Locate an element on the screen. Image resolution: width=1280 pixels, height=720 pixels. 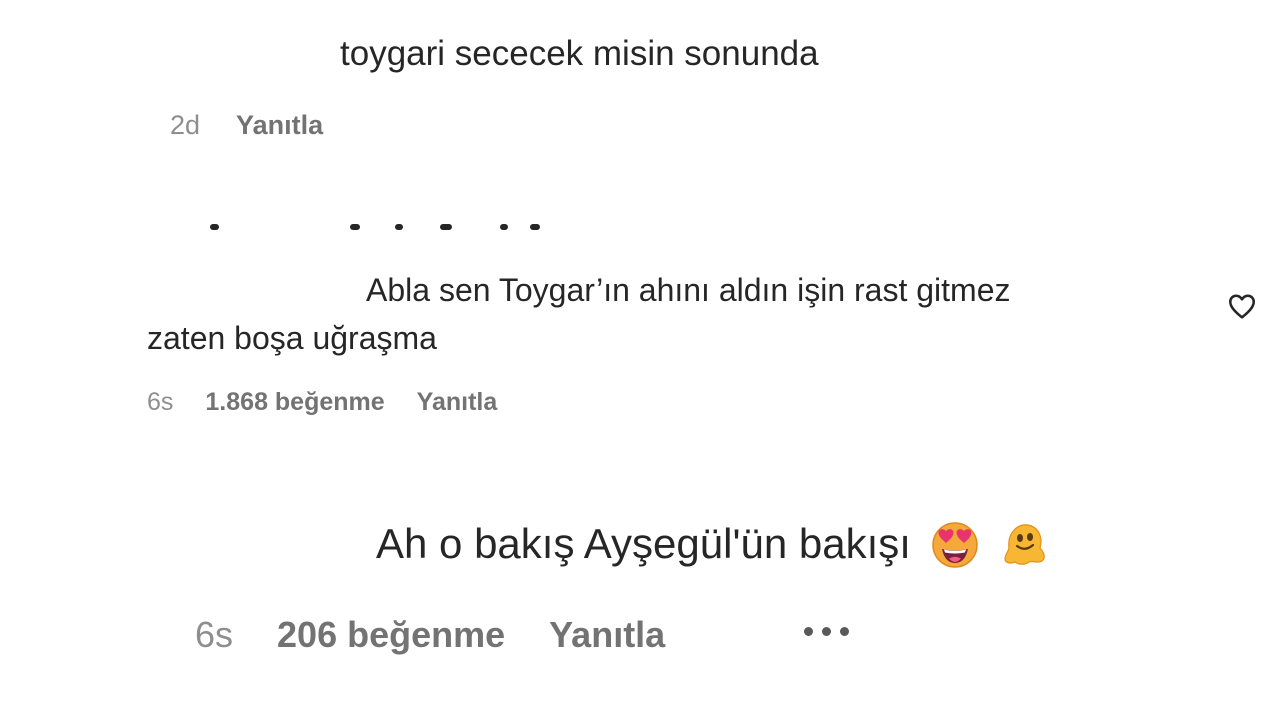
comment-text: toygari sececek misin sonunda is located at coordinates (579, 53).